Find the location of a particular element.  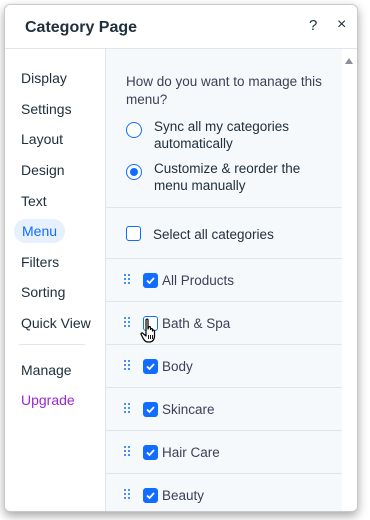

select-all-checkbox is located at coordinates (133, 233).